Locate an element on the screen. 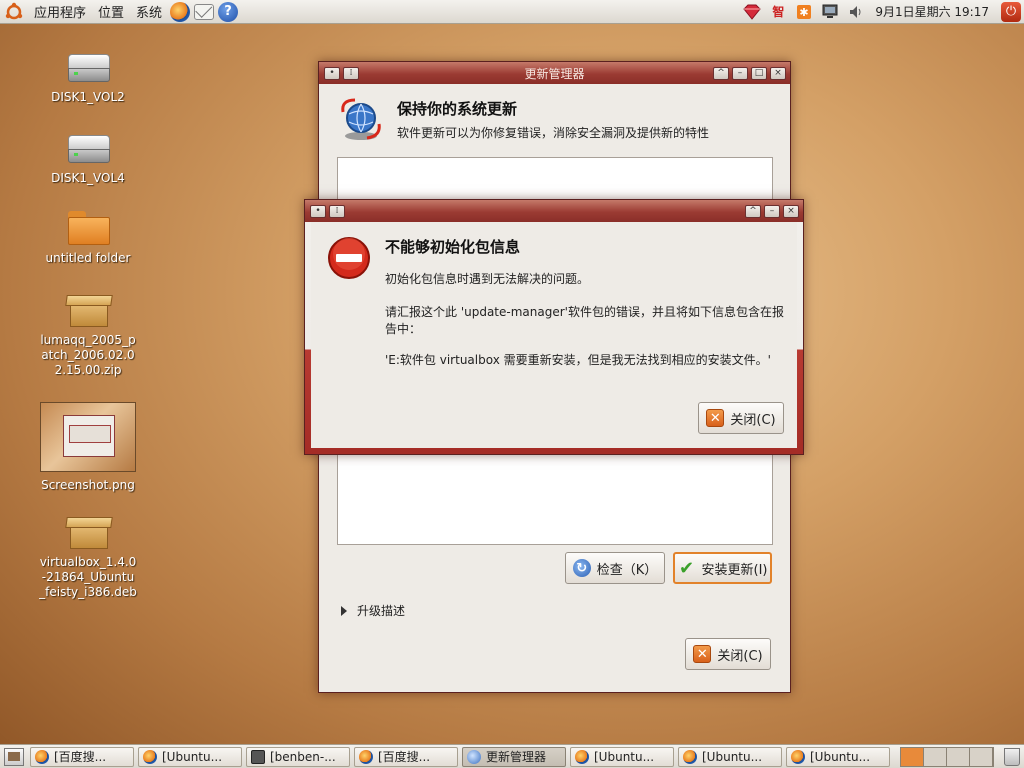 The image size is (1024, 768). update-close-label: 关闭(C) is located at coordinates (740, 656).